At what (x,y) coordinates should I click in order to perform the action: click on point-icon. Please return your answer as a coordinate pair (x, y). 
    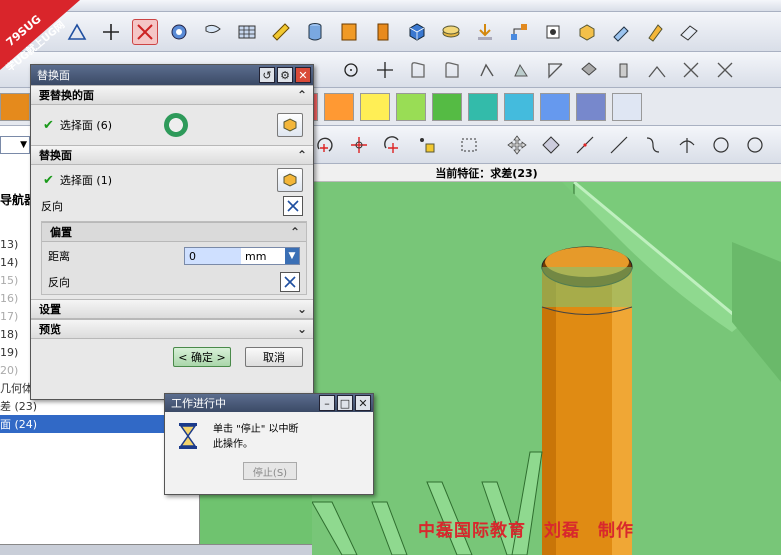
    Looking at the image, I should click on (145, 31).